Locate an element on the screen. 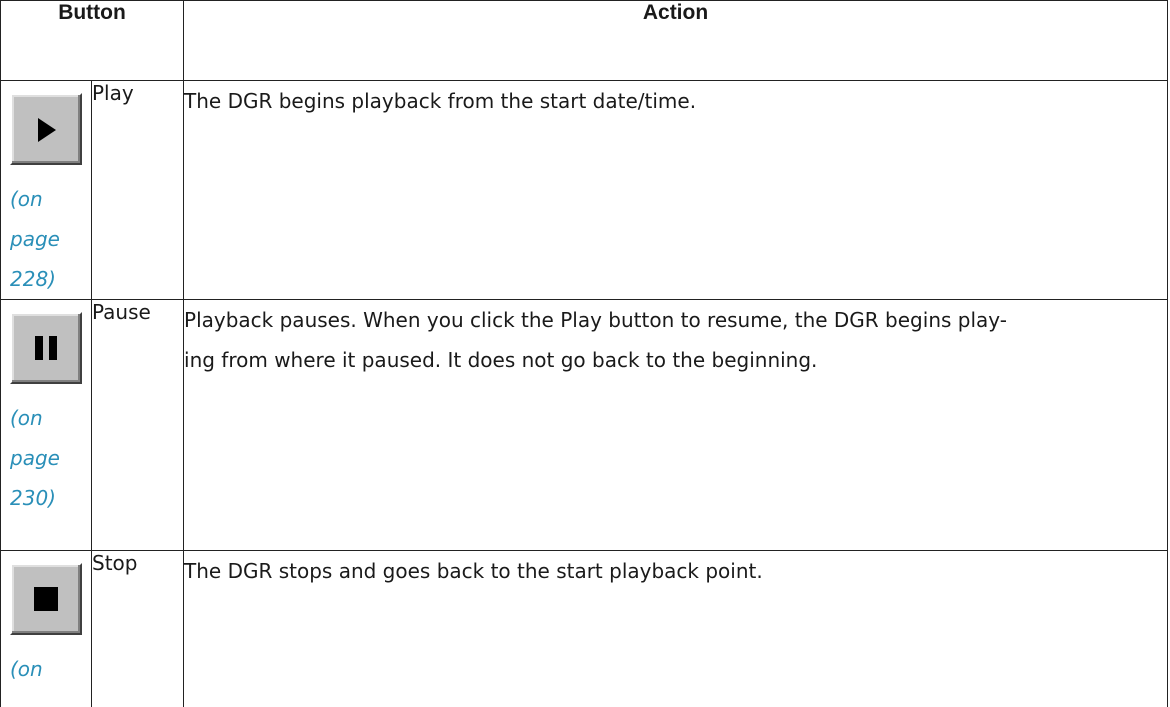 The image size is (1170, 707). row-label: Stop is located at coordinates (137, 628).